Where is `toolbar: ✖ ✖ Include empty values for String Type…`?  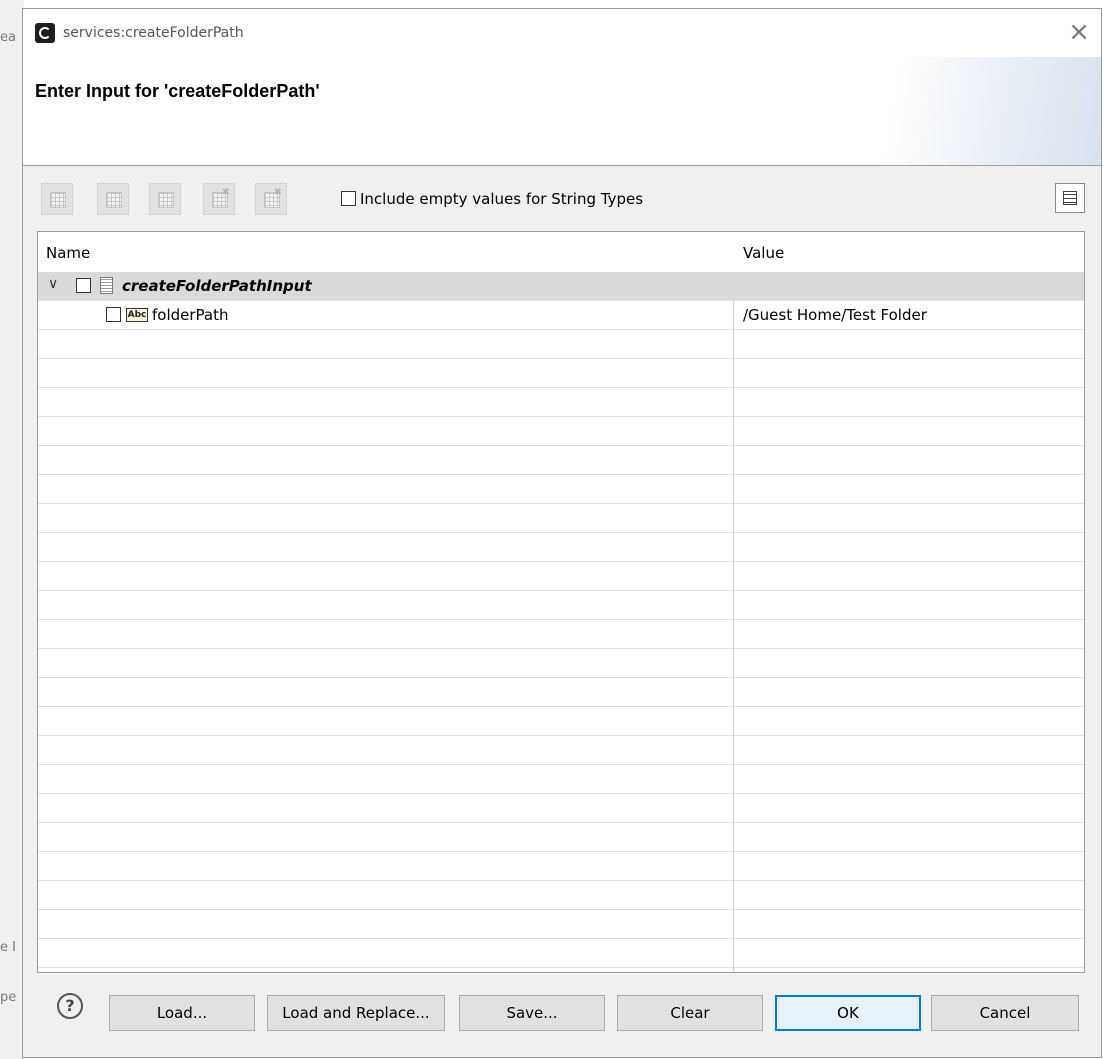
toolbar: ✖ ✖ Include empty values for String Type… is located at coordinates (562, 199).